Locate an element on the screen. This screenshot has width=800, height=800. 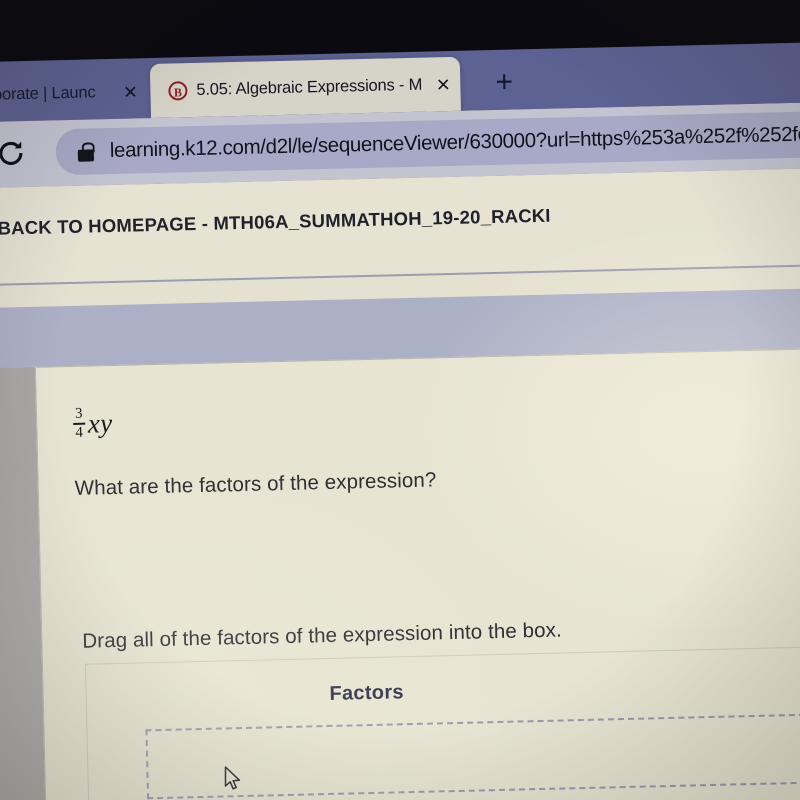
factors-label: Factors is located at coordinates (367, 693).